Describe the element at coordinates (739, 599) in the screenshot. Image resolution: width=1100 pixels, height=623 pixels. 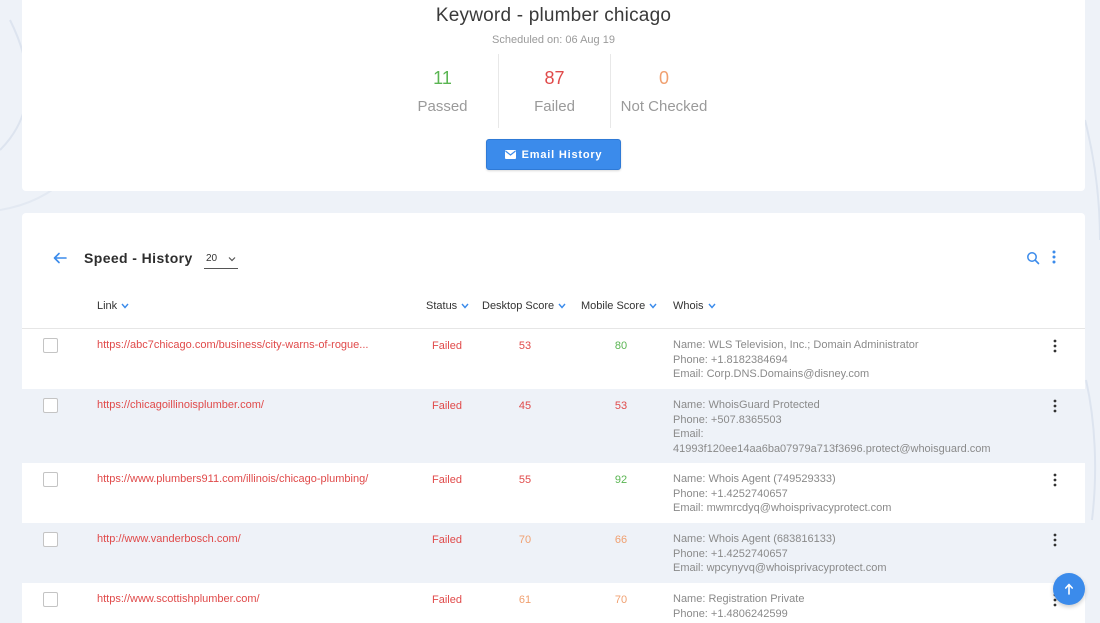
I see `whois-name: Name: Registration Private` at that location.